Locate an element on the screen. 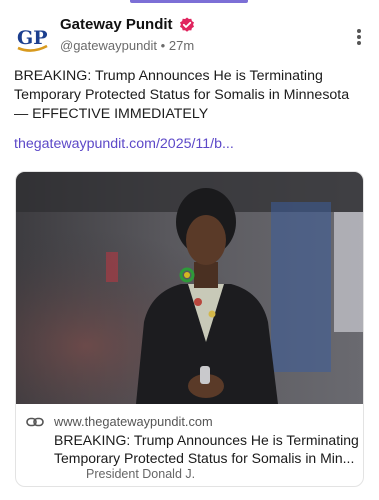  handle-row: @gatewaypundit • 27m is located at coordinates (127, 45).